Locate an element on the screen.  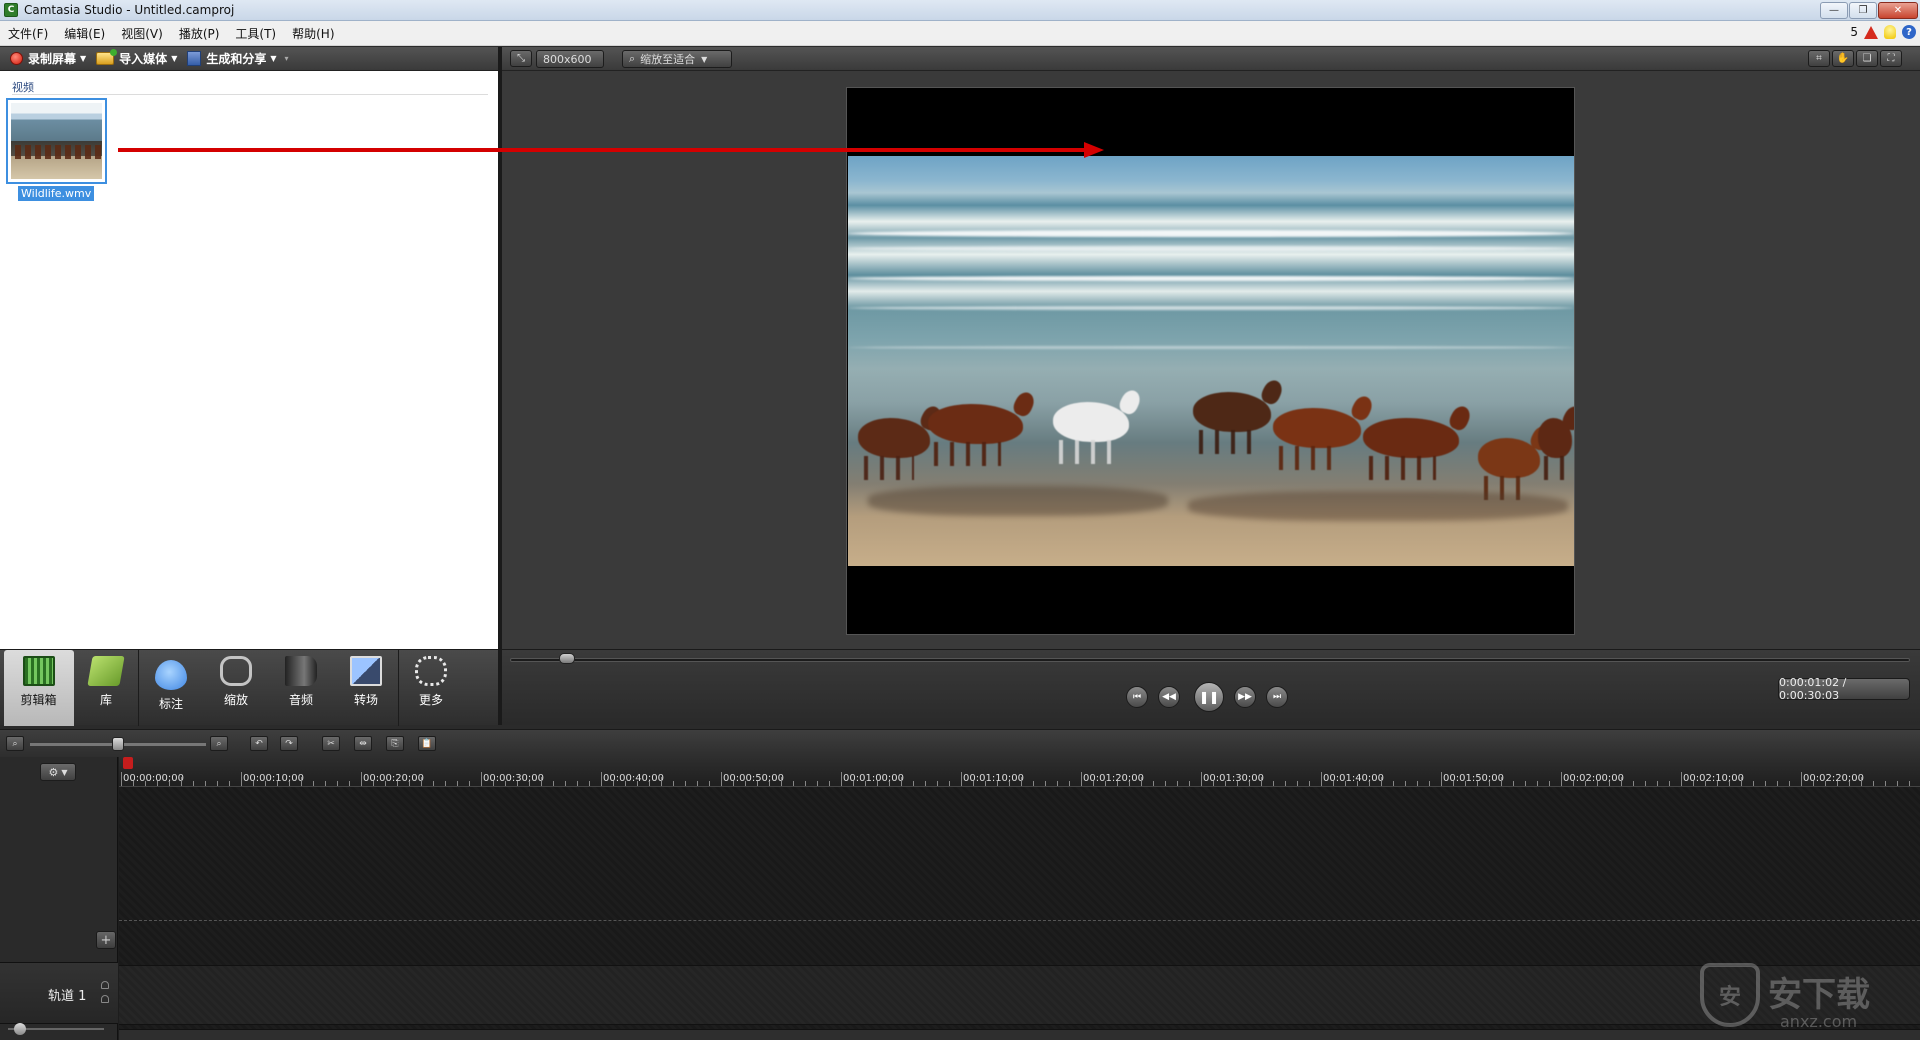
editing-dimensions-button: 800x600 is located at coordinates (570, 59).